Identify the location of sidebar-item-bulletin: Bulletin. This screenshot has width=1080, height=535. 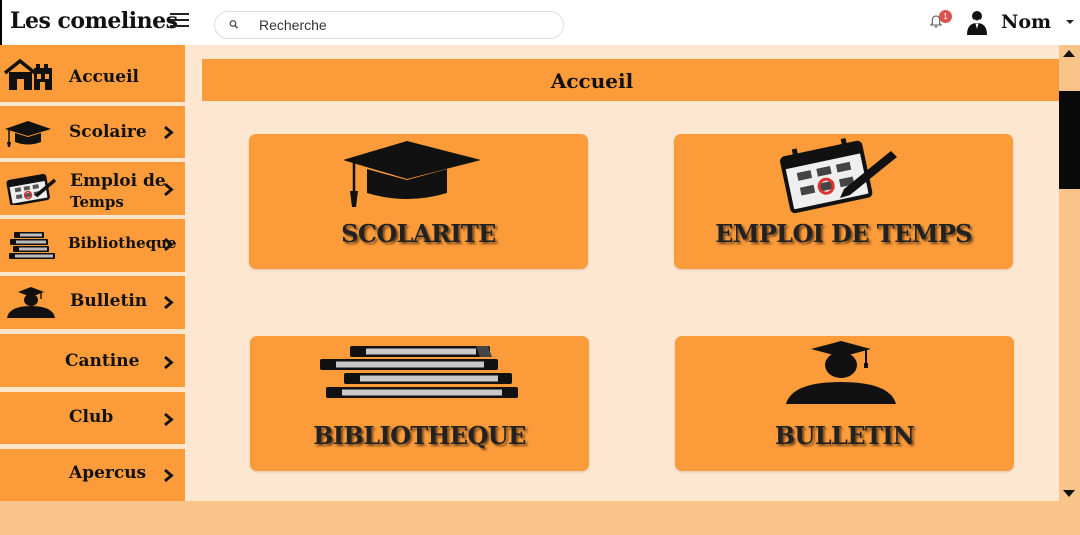
(92, 302).